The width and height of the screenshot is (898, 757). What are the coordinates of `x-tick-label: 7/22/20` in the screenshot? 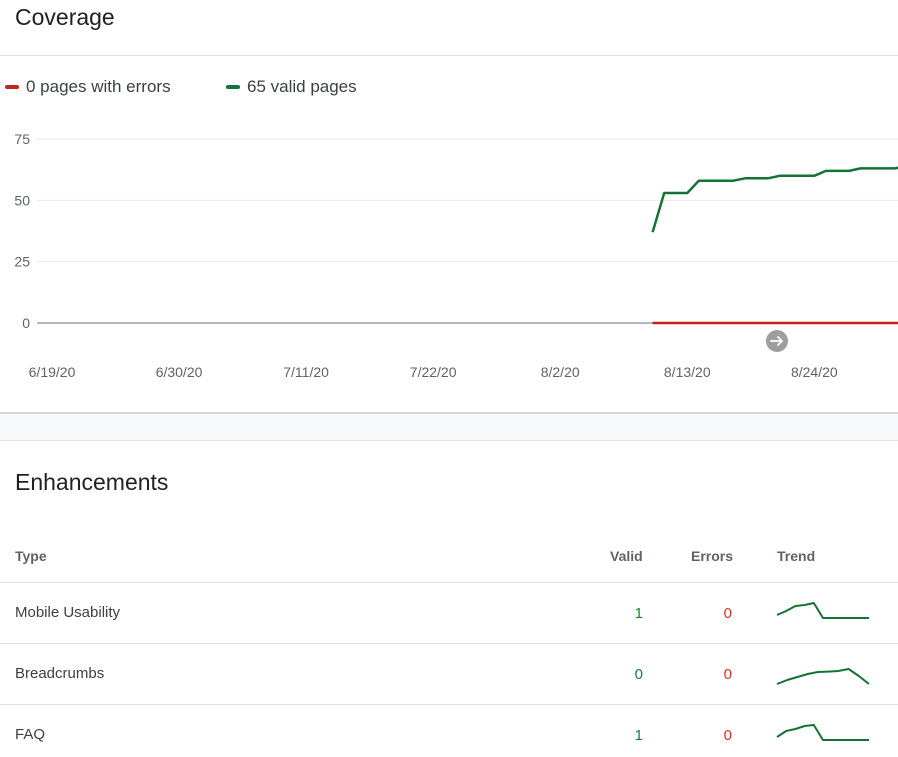 It's located at (433, 372).